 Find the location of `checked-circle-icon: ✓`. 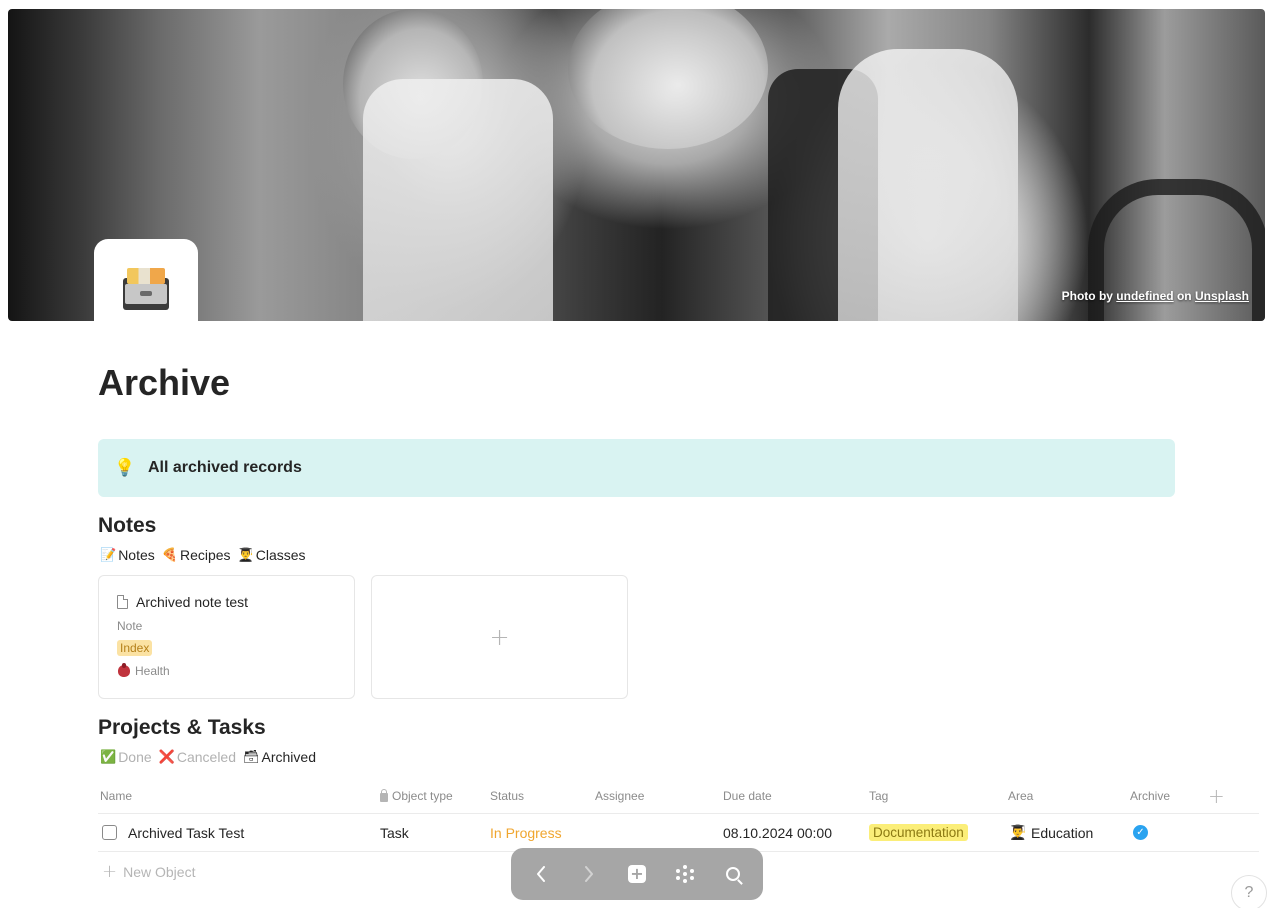

checked-circle-icon: ✓ is located at coordinates (1140, 832).